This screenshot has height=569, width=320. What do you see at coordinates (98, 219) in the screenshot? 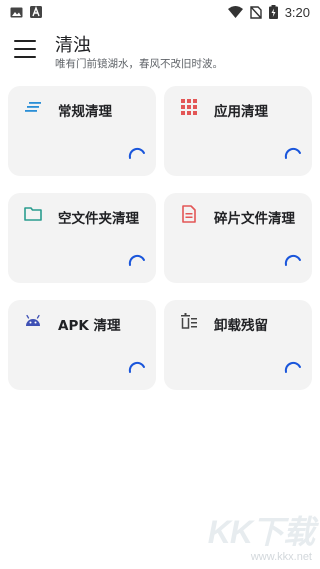
I see `card-label: 空文件夹清理` at bounding box center [98, 219].